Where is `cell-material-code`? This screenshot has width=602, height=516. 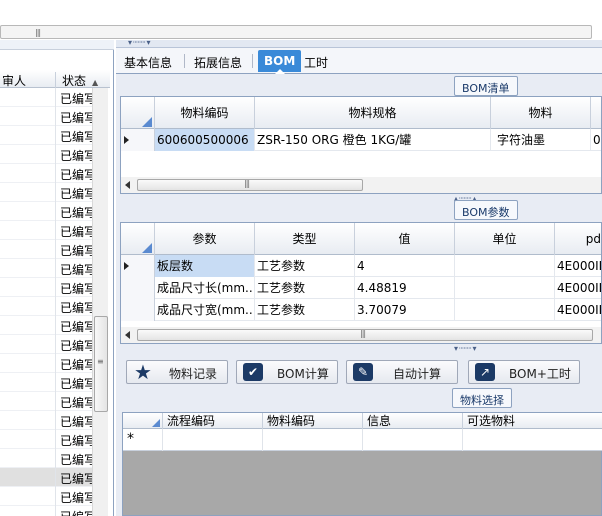
cell-material-code is located at coordinates (313, 440).